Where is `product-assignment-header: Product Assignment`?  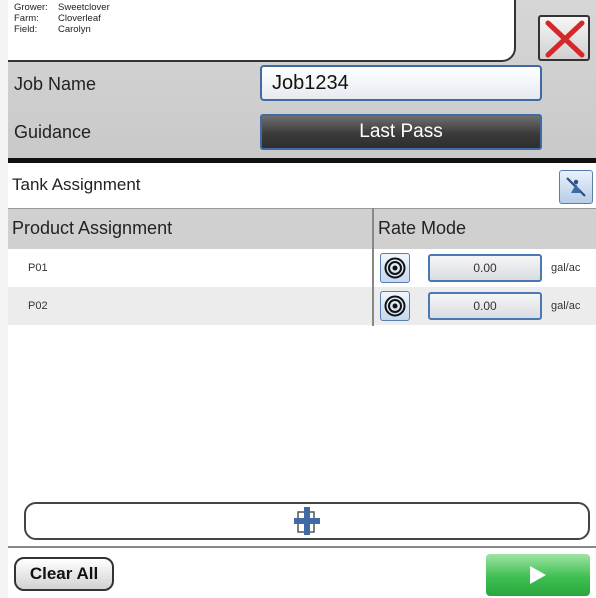
product-assignment-header: Product Assignment is located at coordinates (92, 228).